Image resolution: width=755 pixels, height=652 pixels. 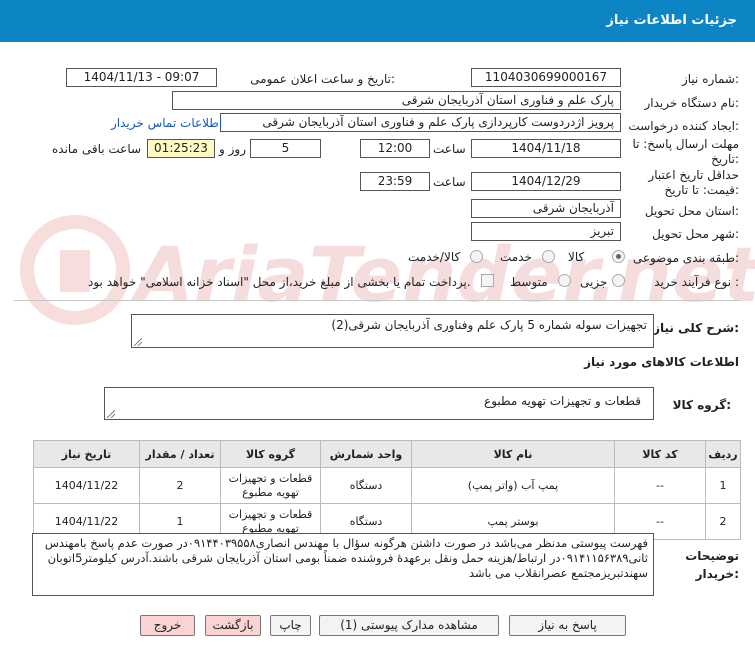 I want to click on category-radio-service, so click(x=548, y=256).